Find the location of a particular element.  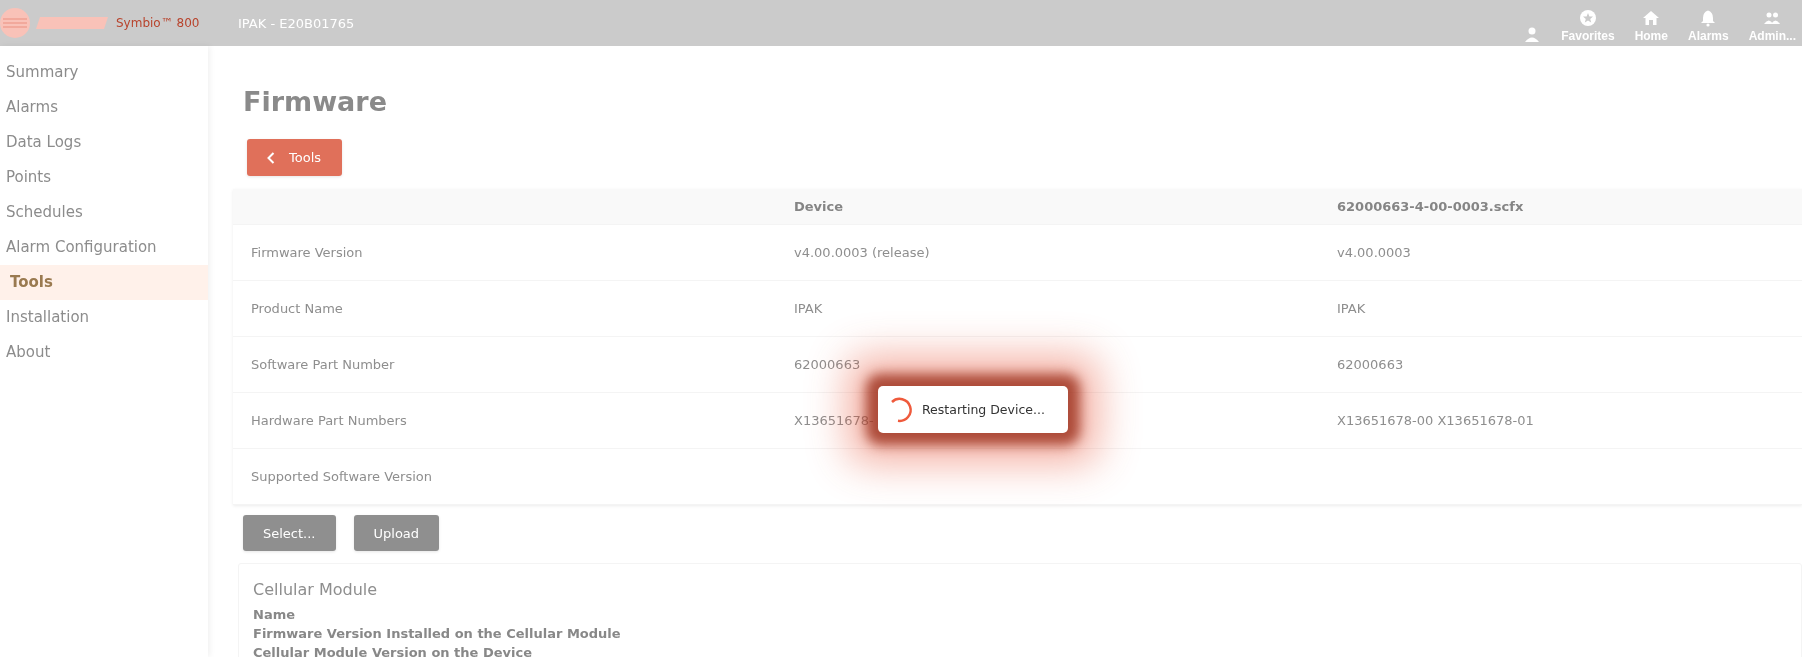

chevron-left-icon is located at coordinates (271, 157).